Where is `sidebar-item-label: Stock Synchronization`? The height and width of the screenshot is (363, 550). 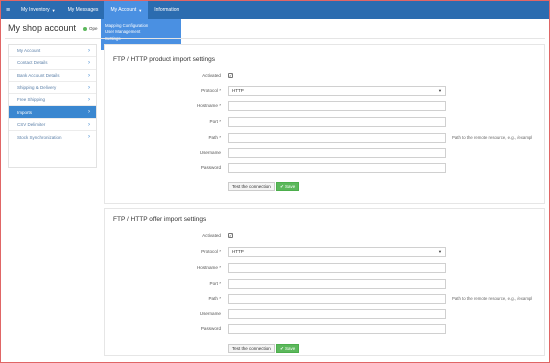 sidebar-item-label: Stock Synchronization is located at coordinates (39, 137).